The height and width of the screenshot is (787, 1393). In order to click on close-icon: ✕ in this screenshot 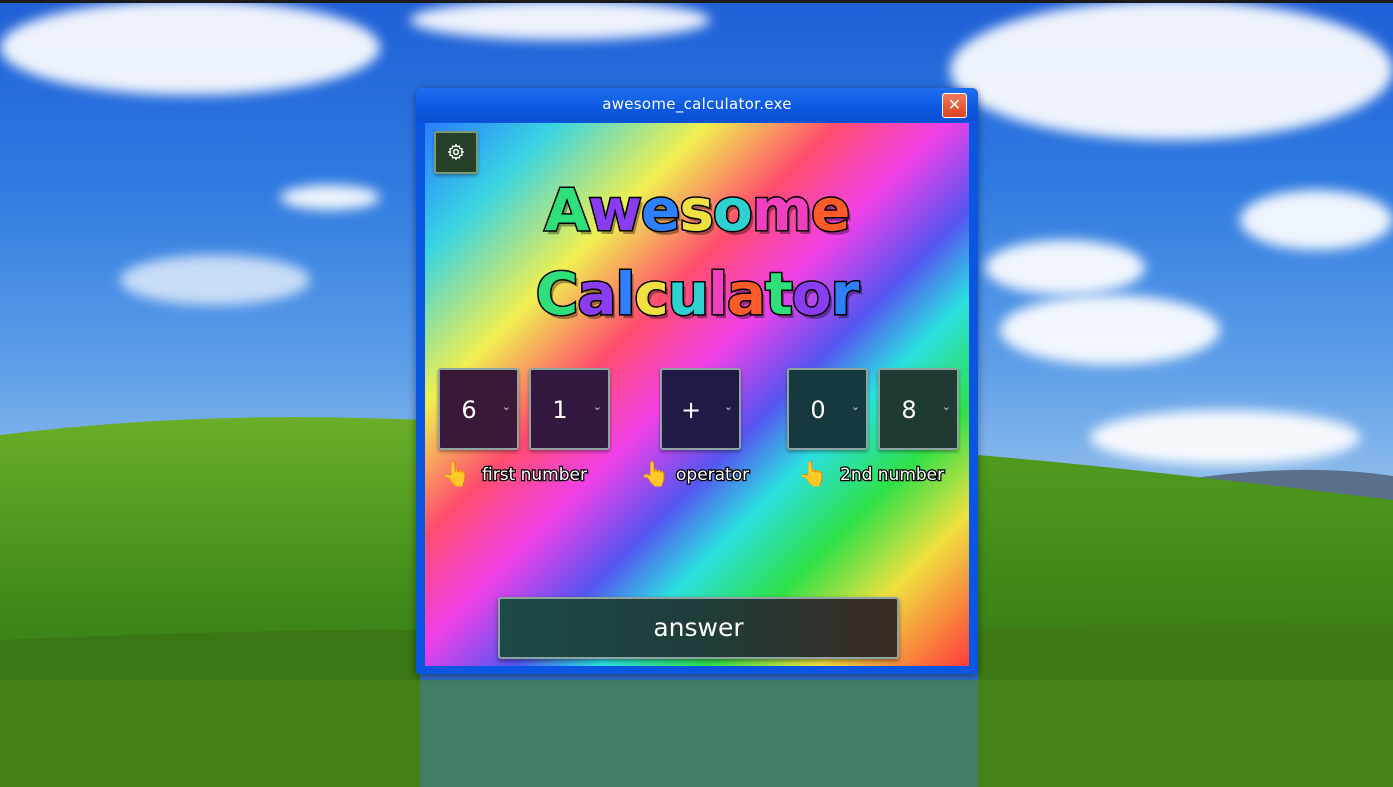, I will do `click(954, 104)`.